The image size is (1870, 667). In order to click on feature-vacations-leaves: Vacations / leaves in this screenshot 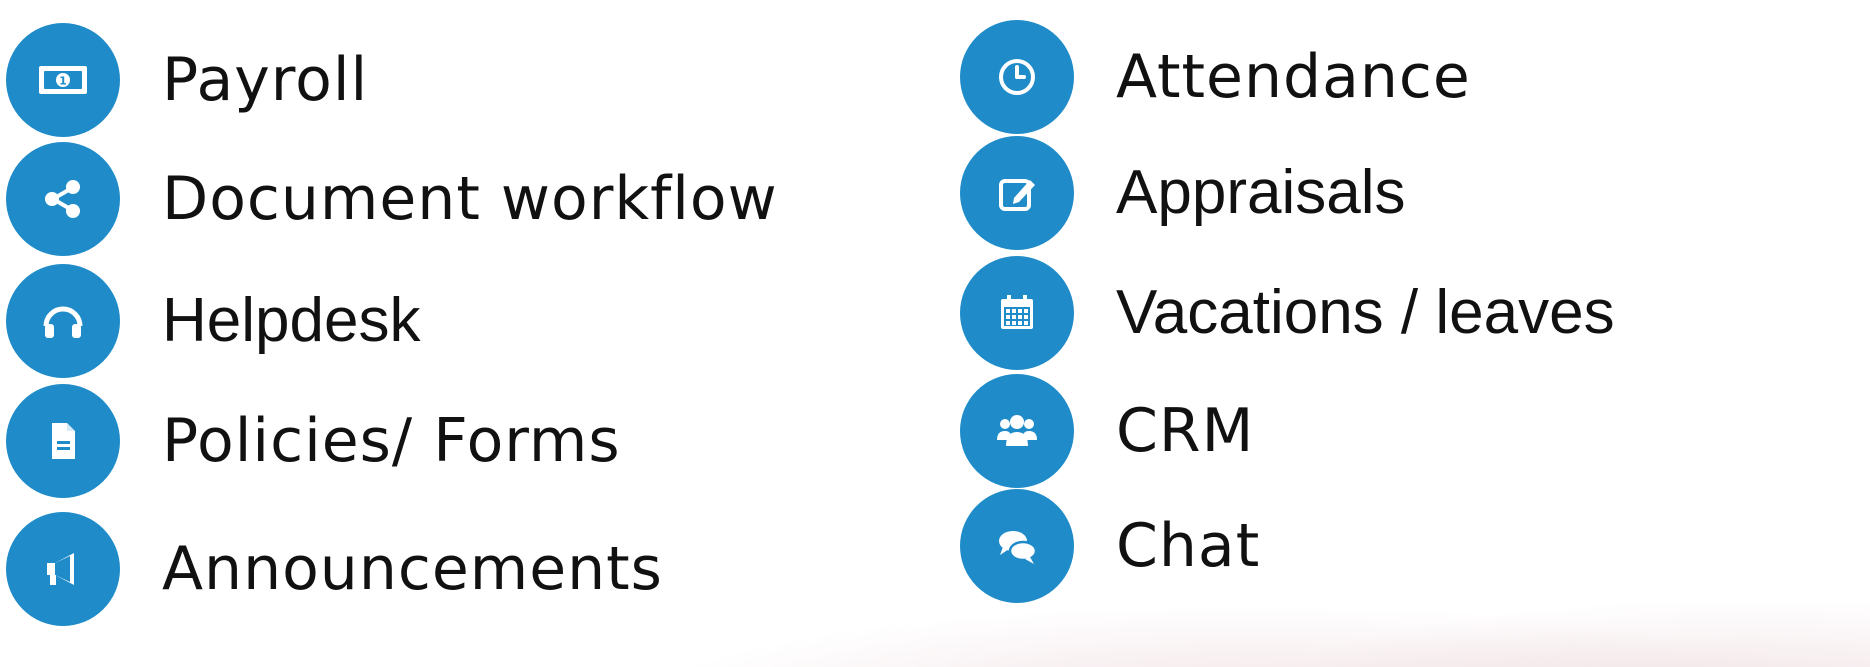, I will do `click(1287, 313)`.